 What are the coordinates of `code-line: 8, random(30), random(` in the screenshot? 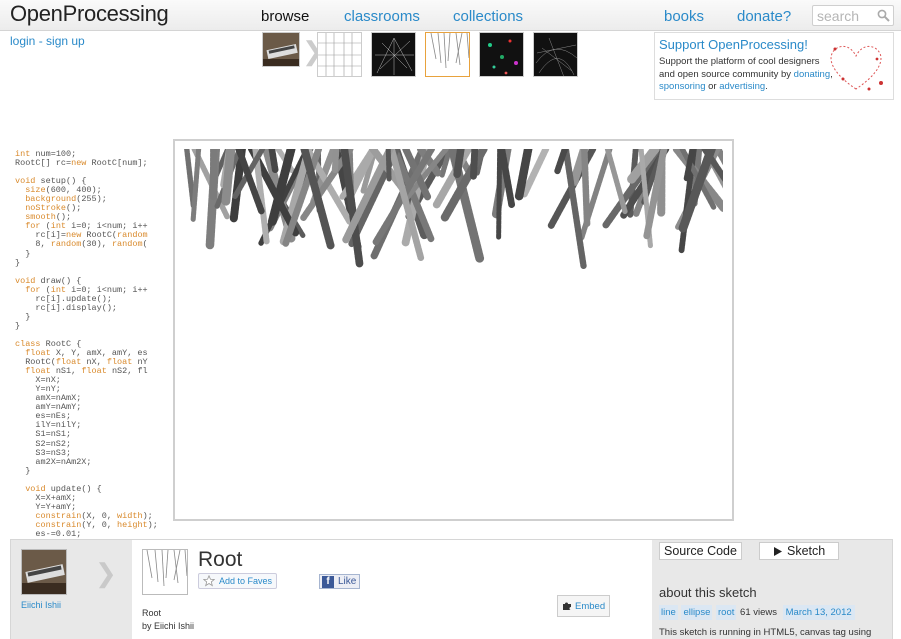 It's located at (81, 244).